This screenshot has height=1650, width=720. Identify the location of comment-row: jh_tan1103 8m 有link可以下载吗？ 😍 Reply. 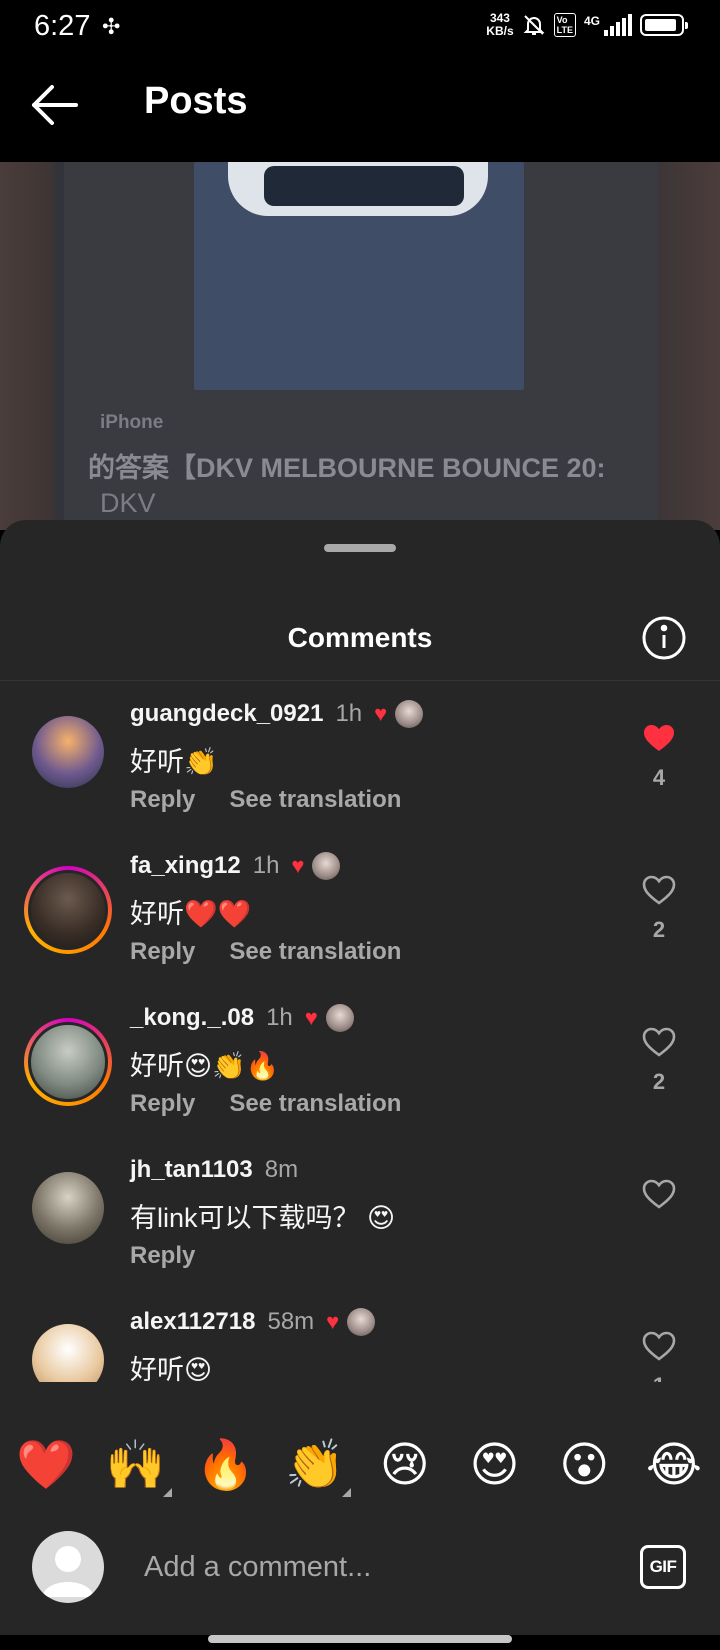
(360, 1218).